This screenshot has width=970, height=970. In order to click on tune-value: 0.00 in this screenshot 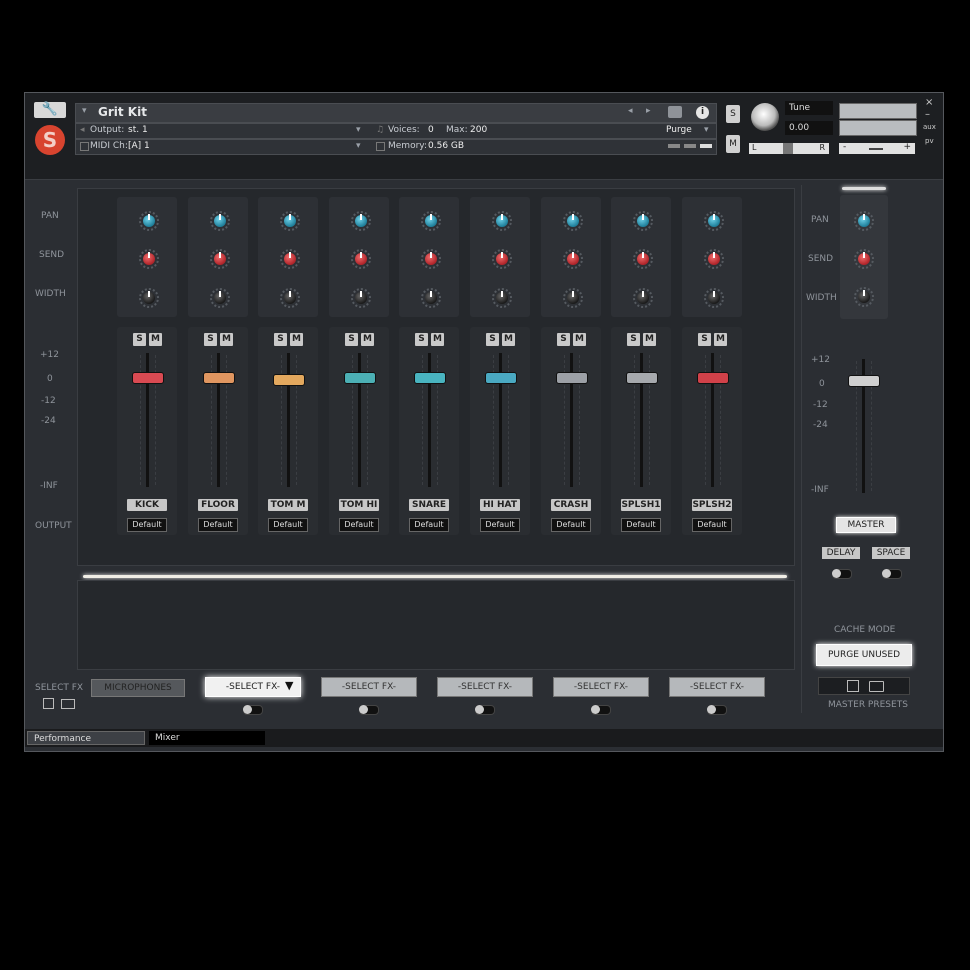, I will do `click(809, 128)`.